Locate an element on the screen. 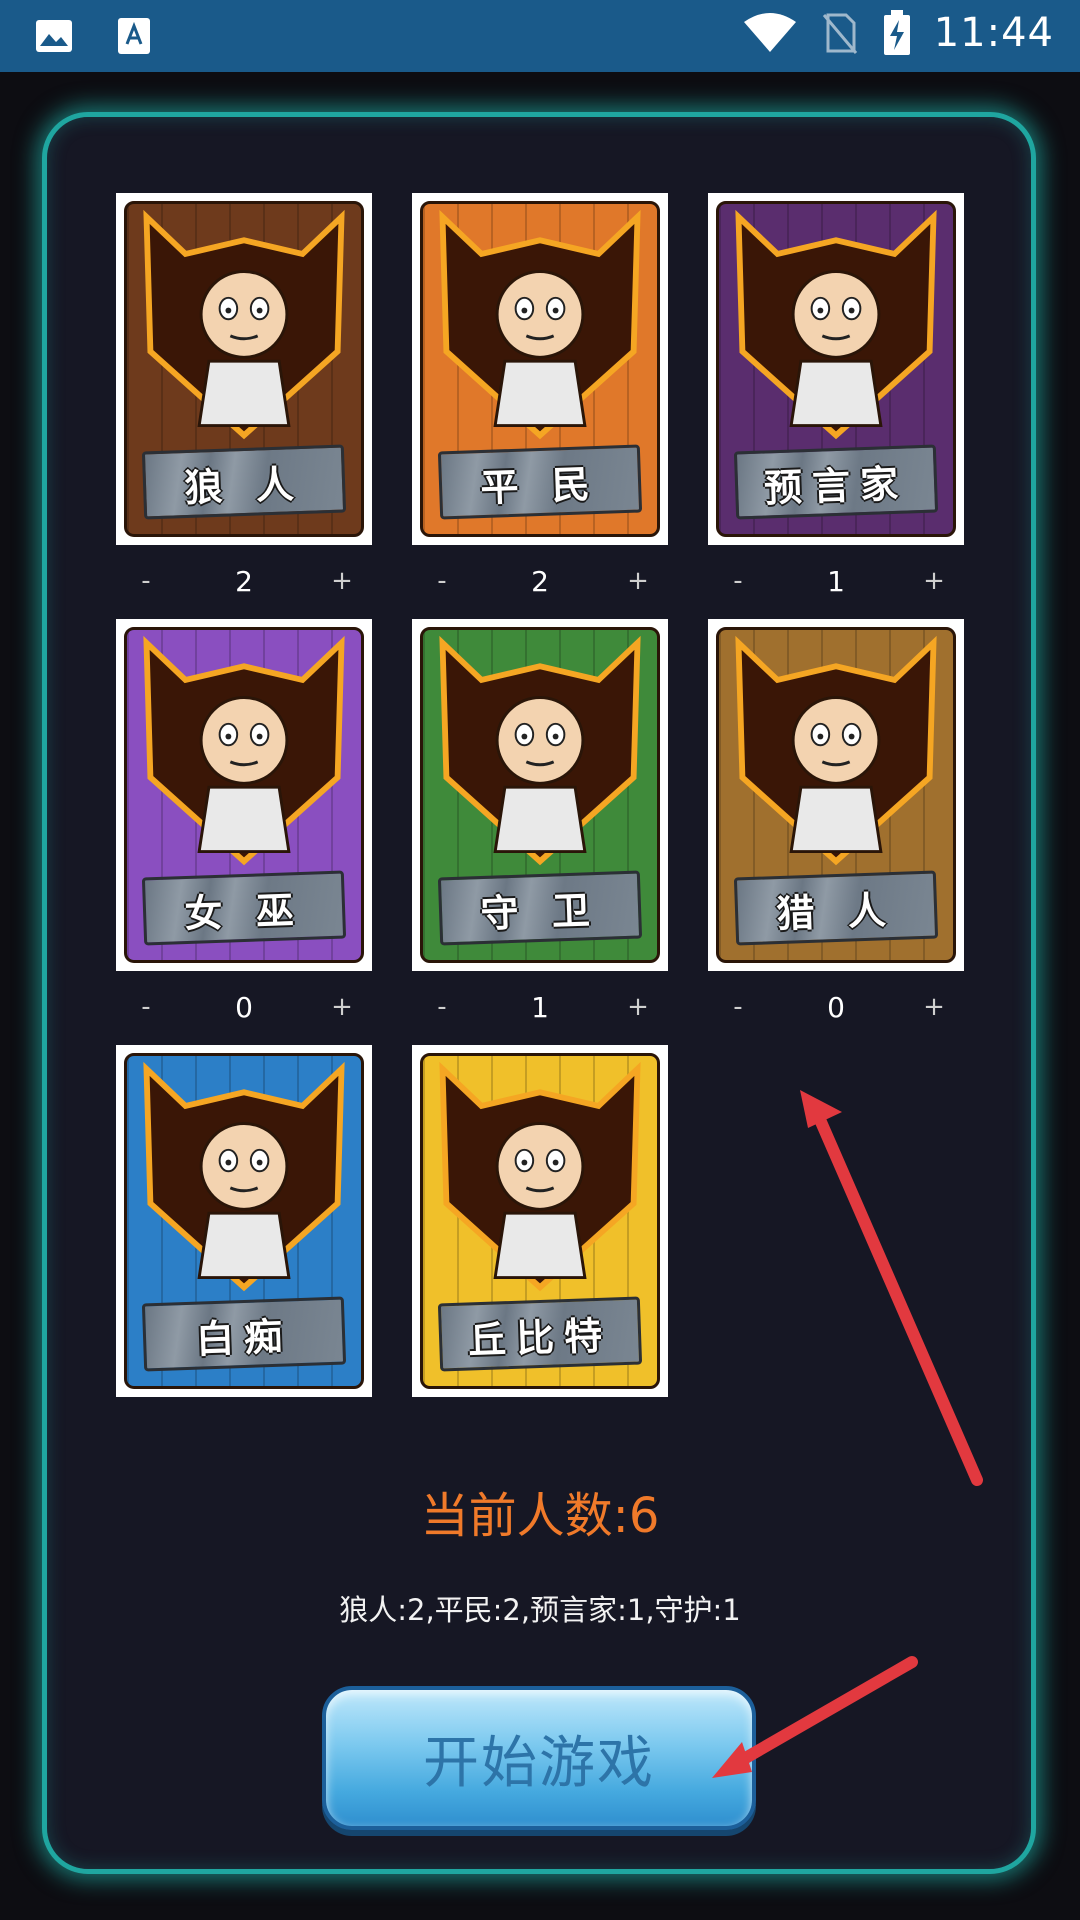 The width and height of the screenshot is (1080, 1920). role-name-plaque: 猎 人 is located at coordinates (836, 908).